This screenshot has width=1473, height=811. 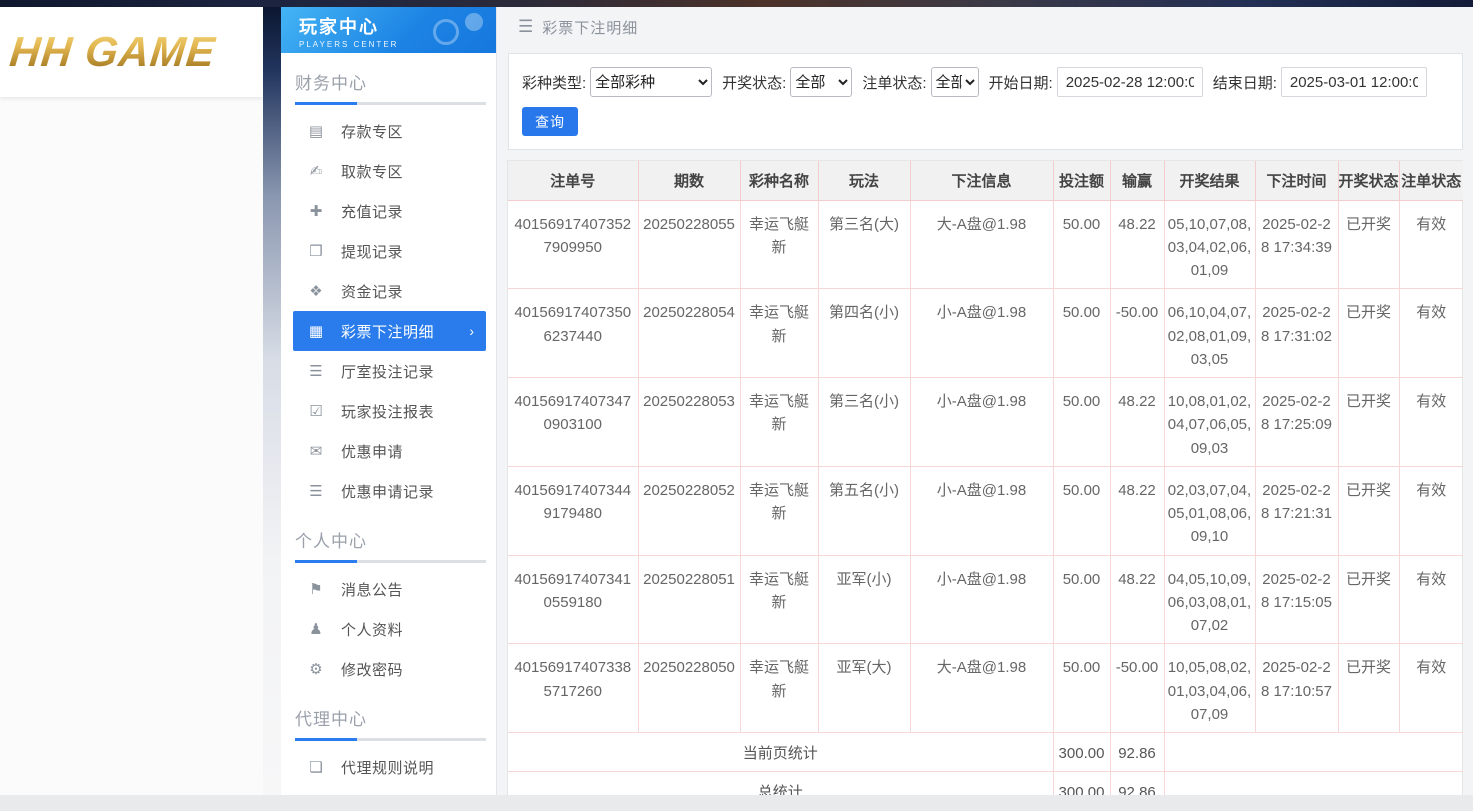 I want to click on withdraw-hand-icon: ✍, so click(x=316, y=171).